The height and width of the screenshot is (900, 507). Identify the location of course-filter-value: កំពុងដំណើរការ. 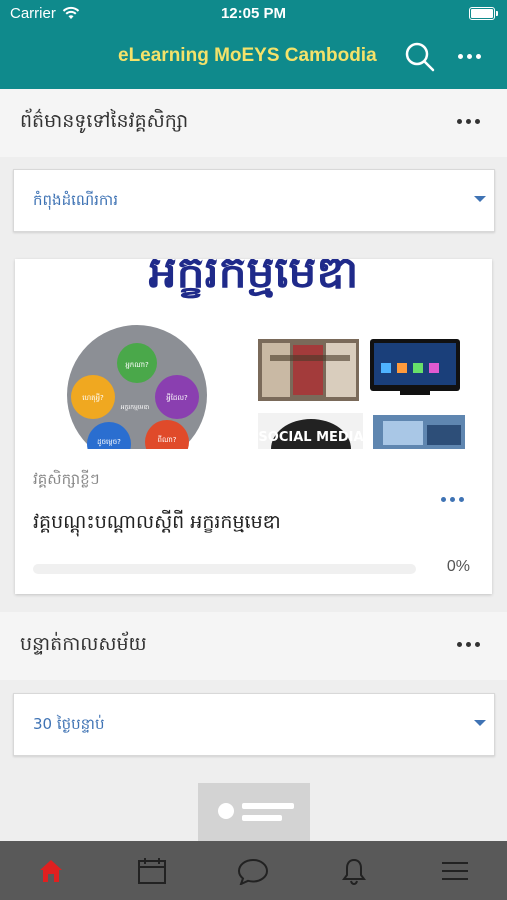
(75, 200).